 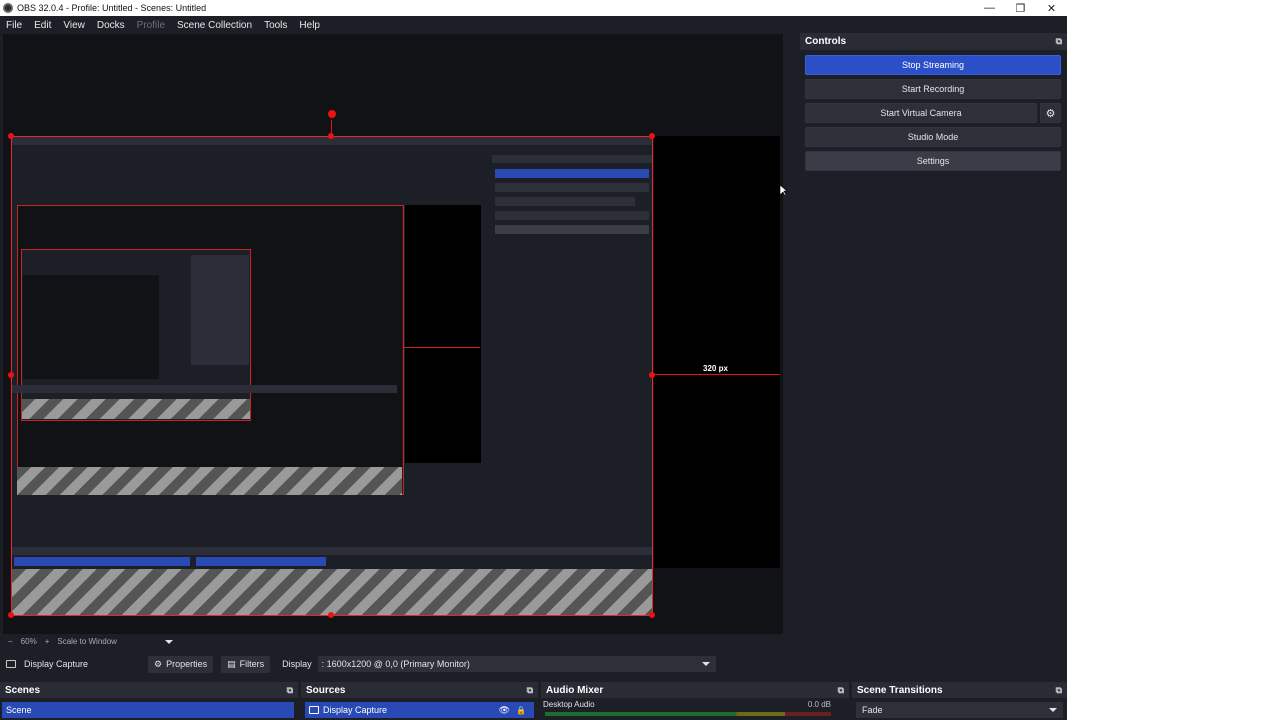 What do you see at coordinates (28, 641) in the screenshot?
I see `zoom-level: 60%` at bounding box center [28, 641].